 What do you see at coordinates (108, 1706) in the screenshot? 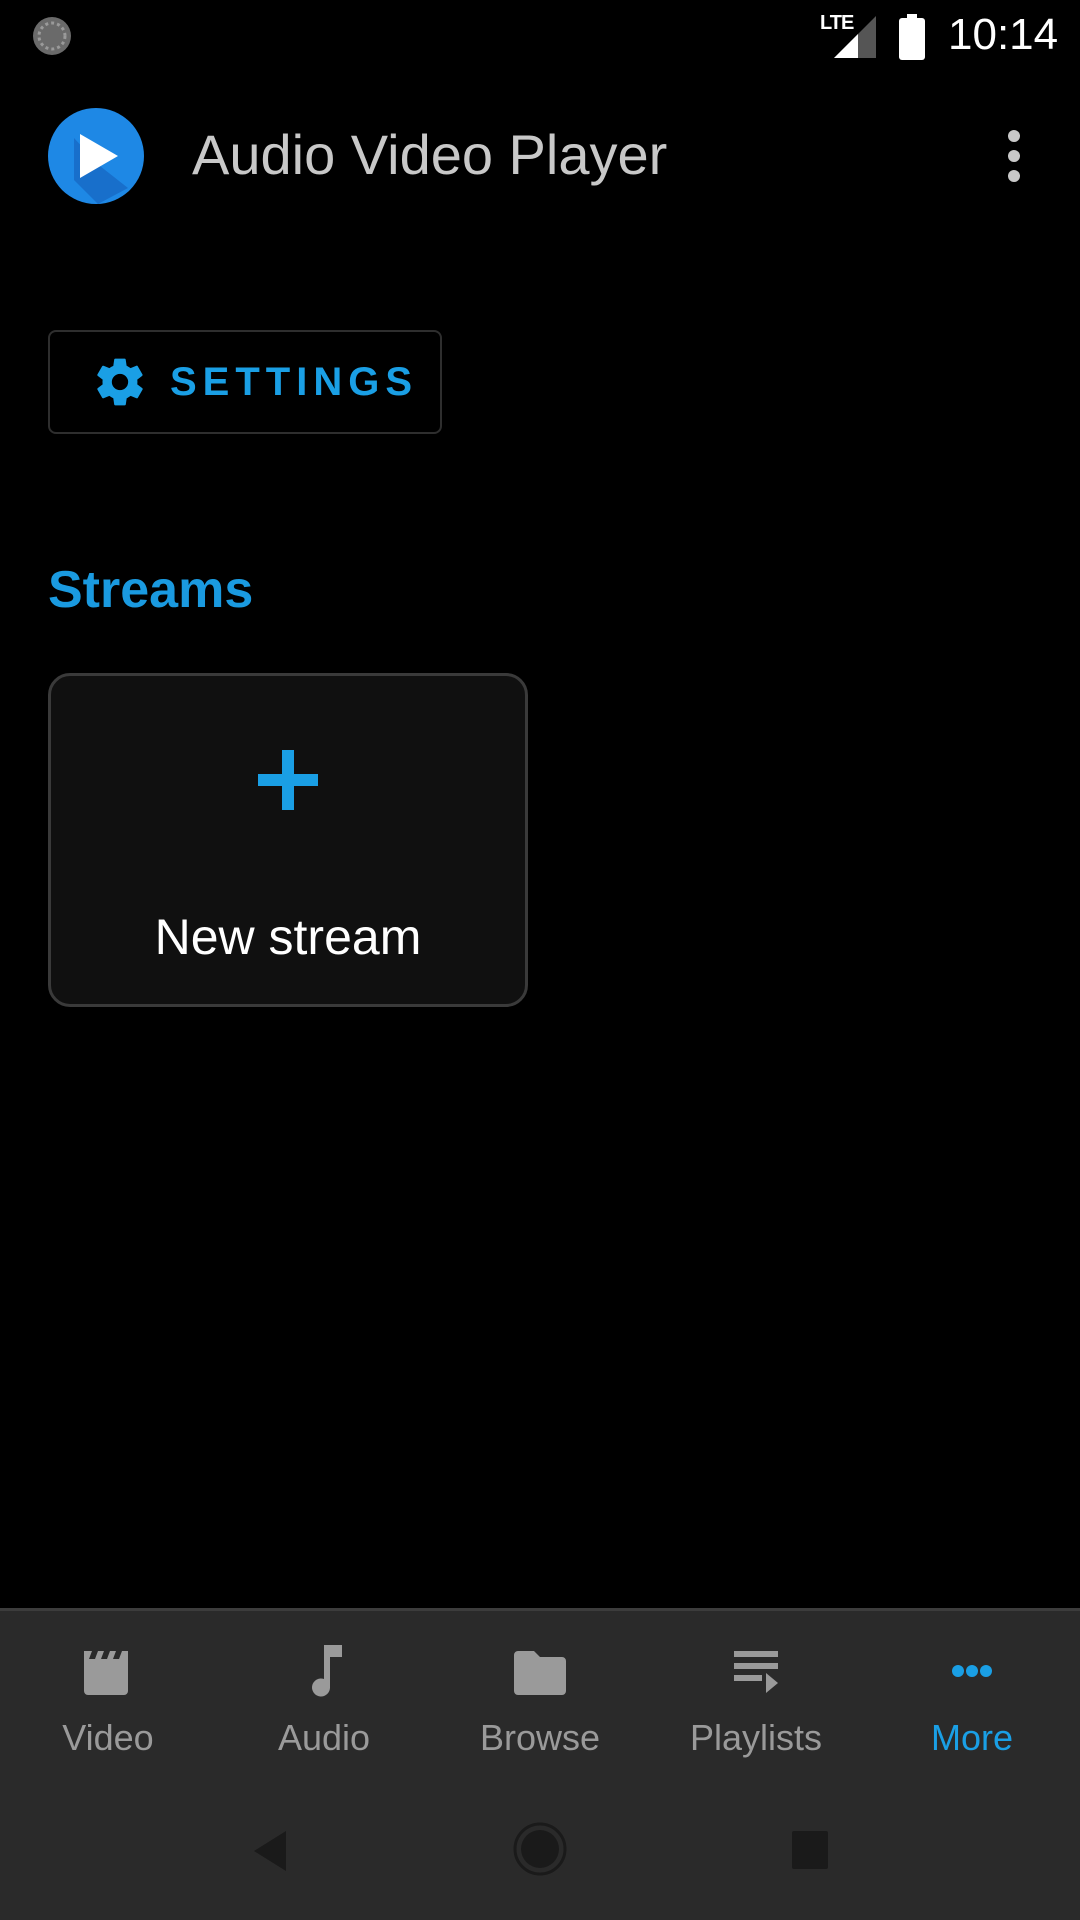
I see `nav-item-video: Video` at bounding box center [108, 1706].